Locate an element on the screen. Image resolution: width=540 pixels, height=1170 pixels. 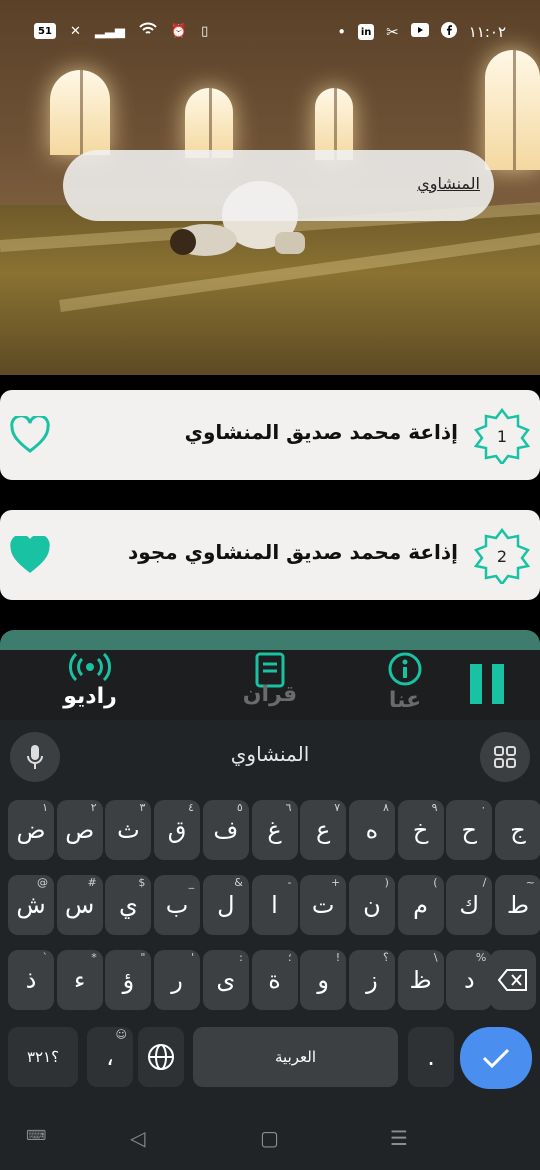
key-1: @ ش is located at coordinates (31, 905).